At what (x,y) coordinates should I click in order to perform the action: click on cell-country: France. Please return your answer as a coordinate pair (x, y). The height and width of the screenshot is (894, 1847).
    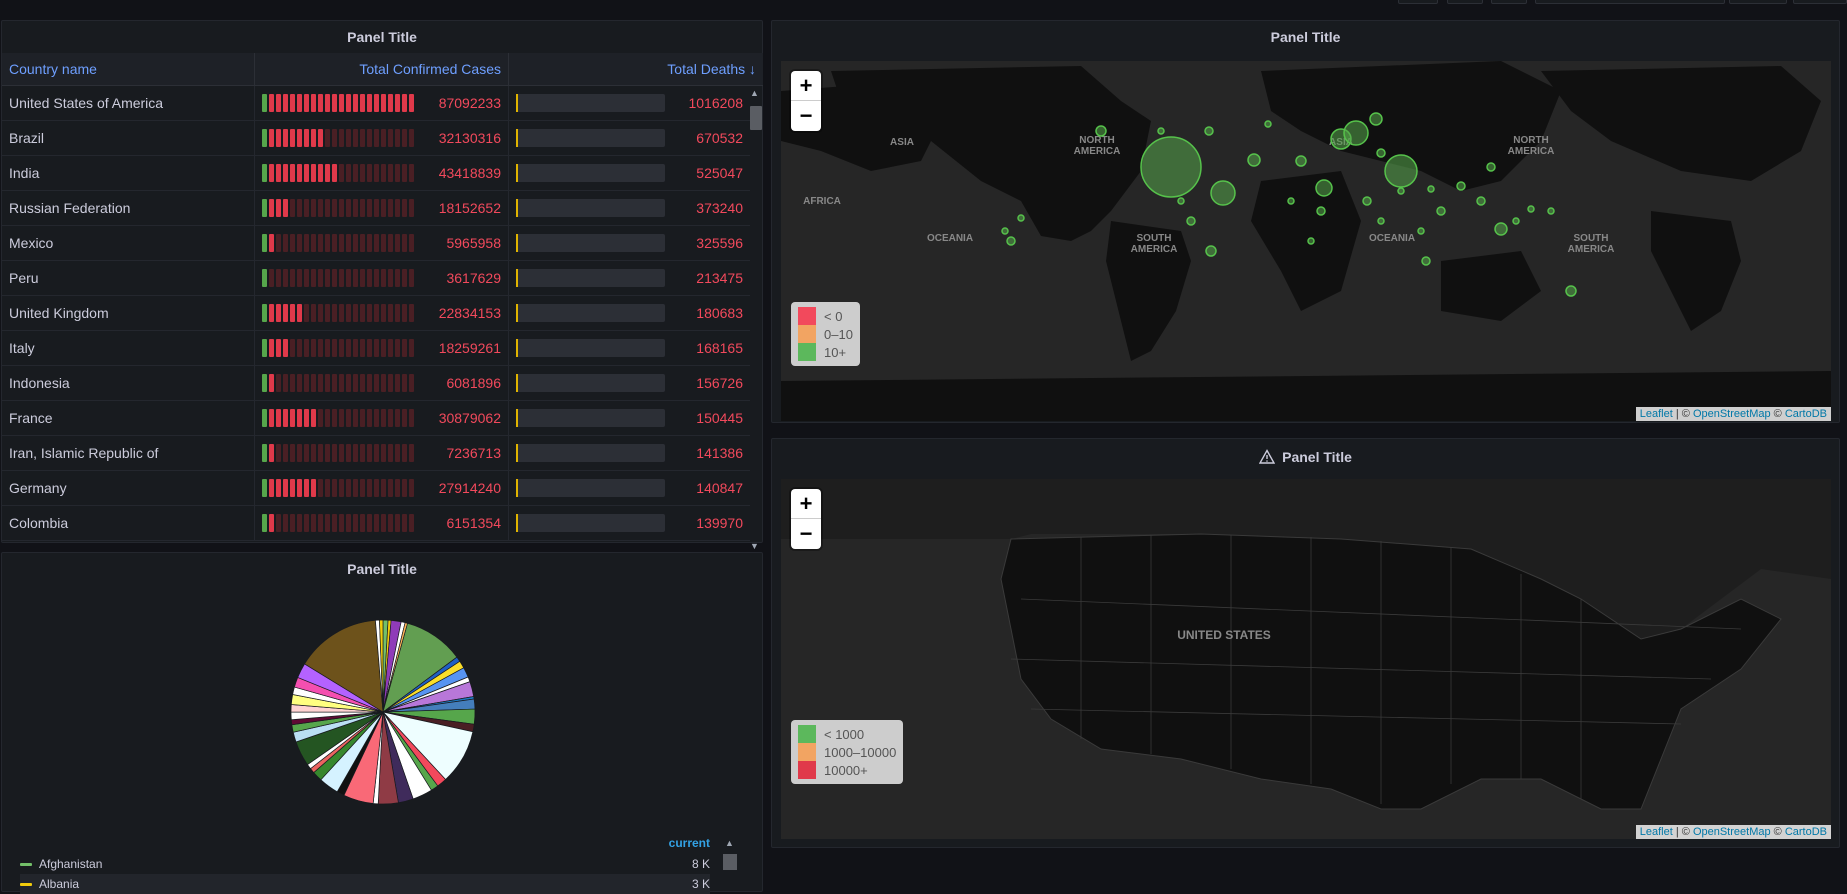
    Looking at the image, I should click on (128, 418).